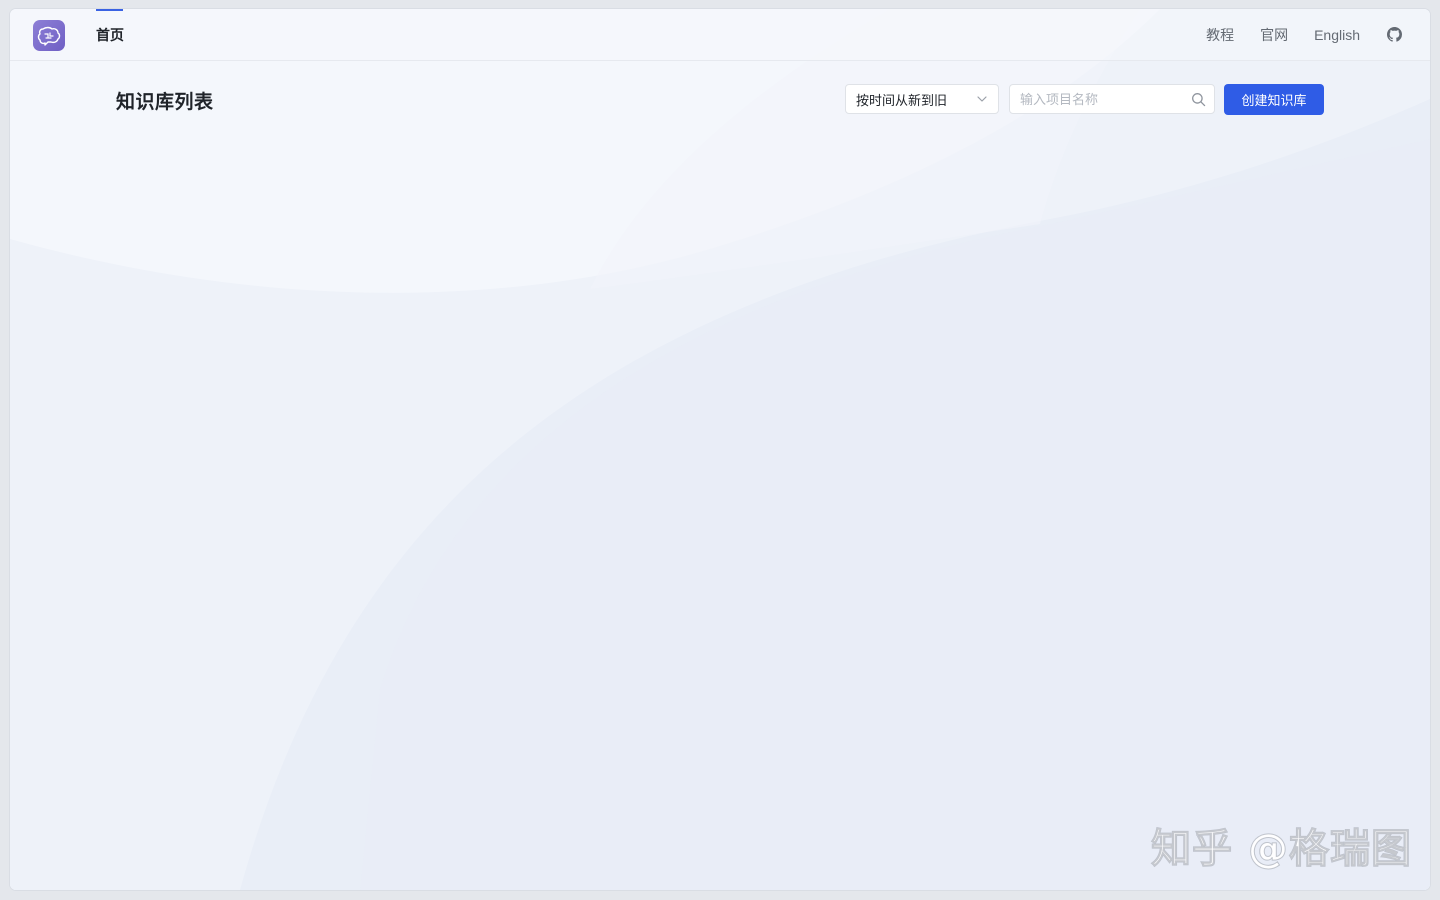 Image resolution: width=1440 pixels, height=900 pixels. I want to click on nav-tutorial-link: 教程, so click(1220, 35).